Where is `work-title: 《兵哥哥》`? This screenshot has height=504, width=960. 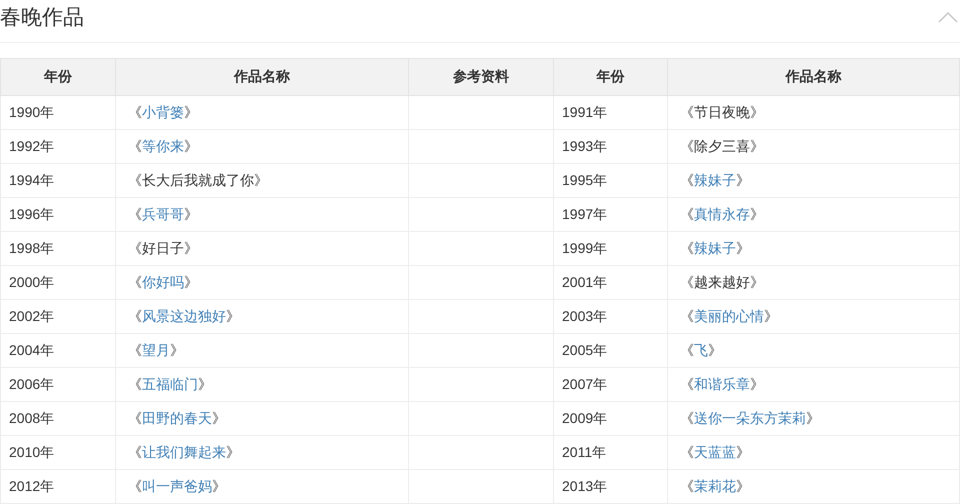
work-title: 《兵哥哥》 is located at coordinates (163, 214).